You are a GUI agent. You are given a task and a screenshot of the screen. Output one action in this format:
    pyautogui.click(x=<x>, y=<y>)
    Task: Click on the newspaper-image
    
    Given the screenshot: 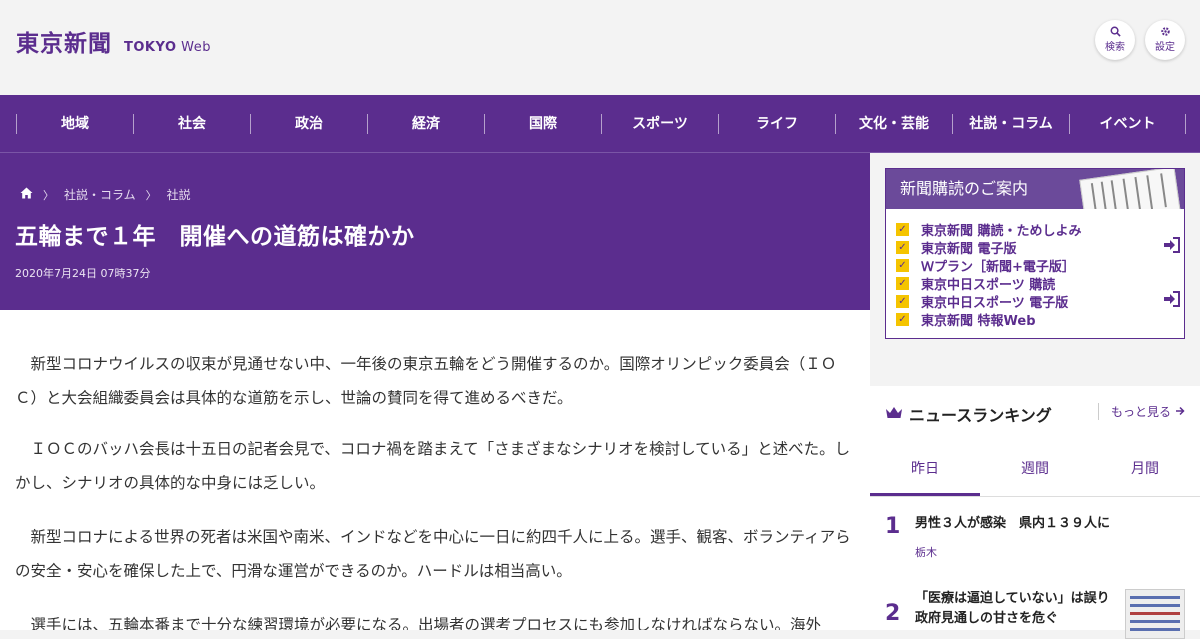 What is the action you would take?
    pyautogui.click(x=1130, y=189)
    